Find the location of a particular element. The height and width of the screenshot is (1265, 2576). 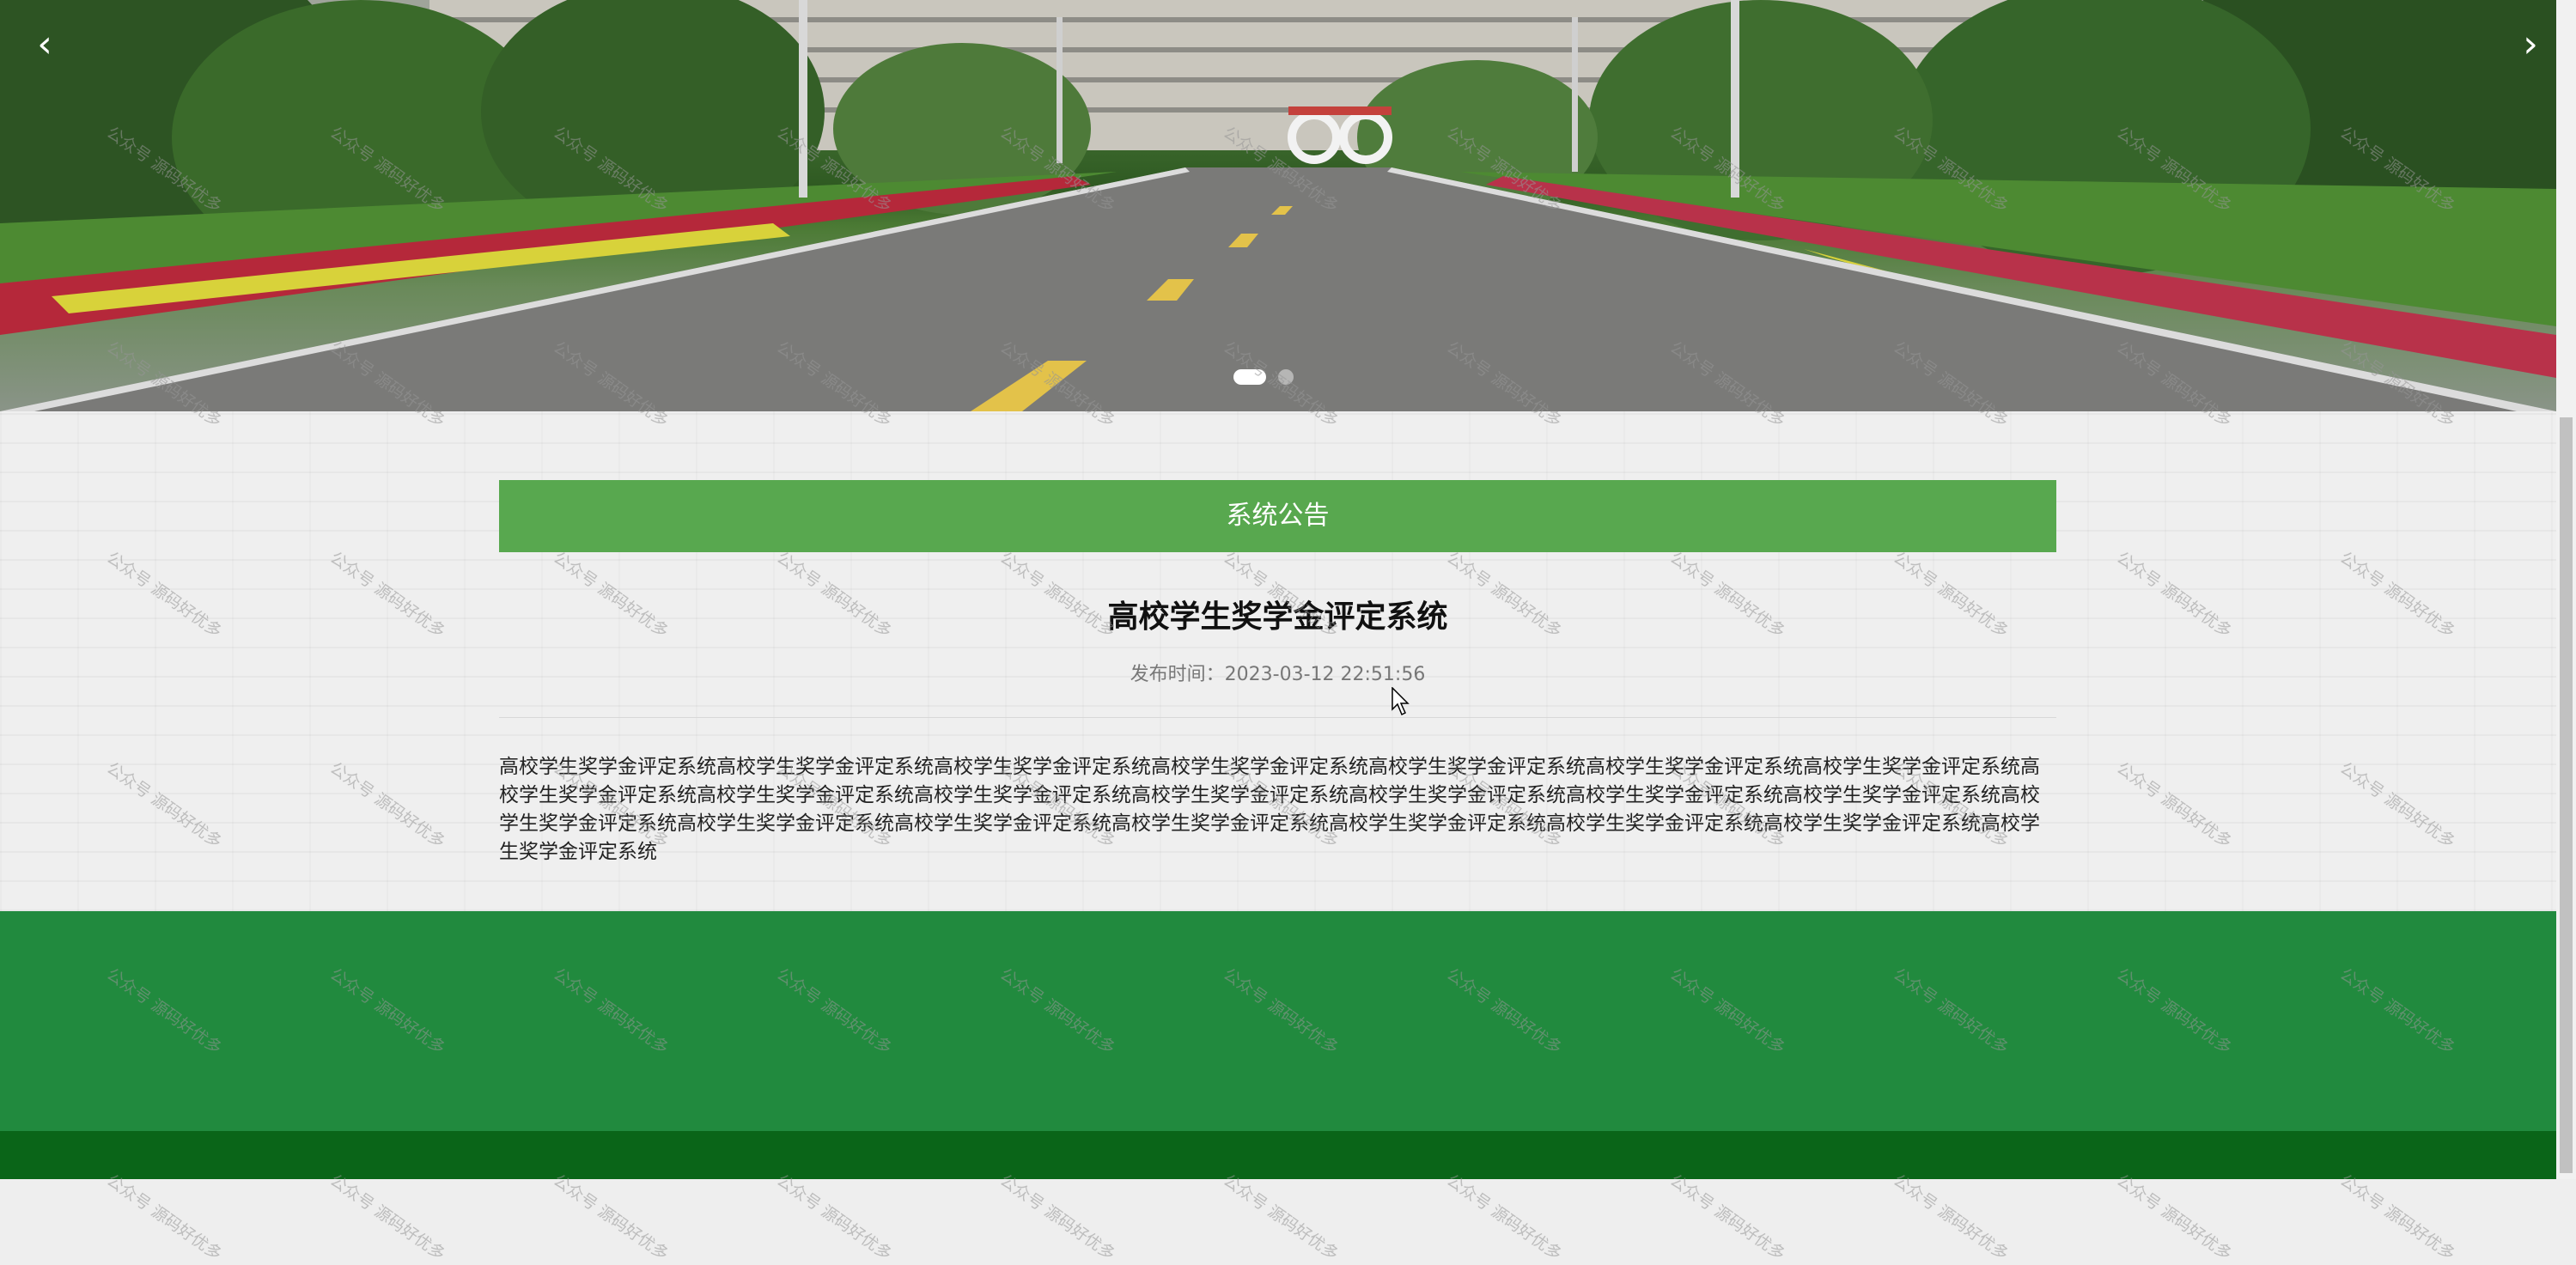

mouse-cursor-icon is located at coordinates (1401, 701).